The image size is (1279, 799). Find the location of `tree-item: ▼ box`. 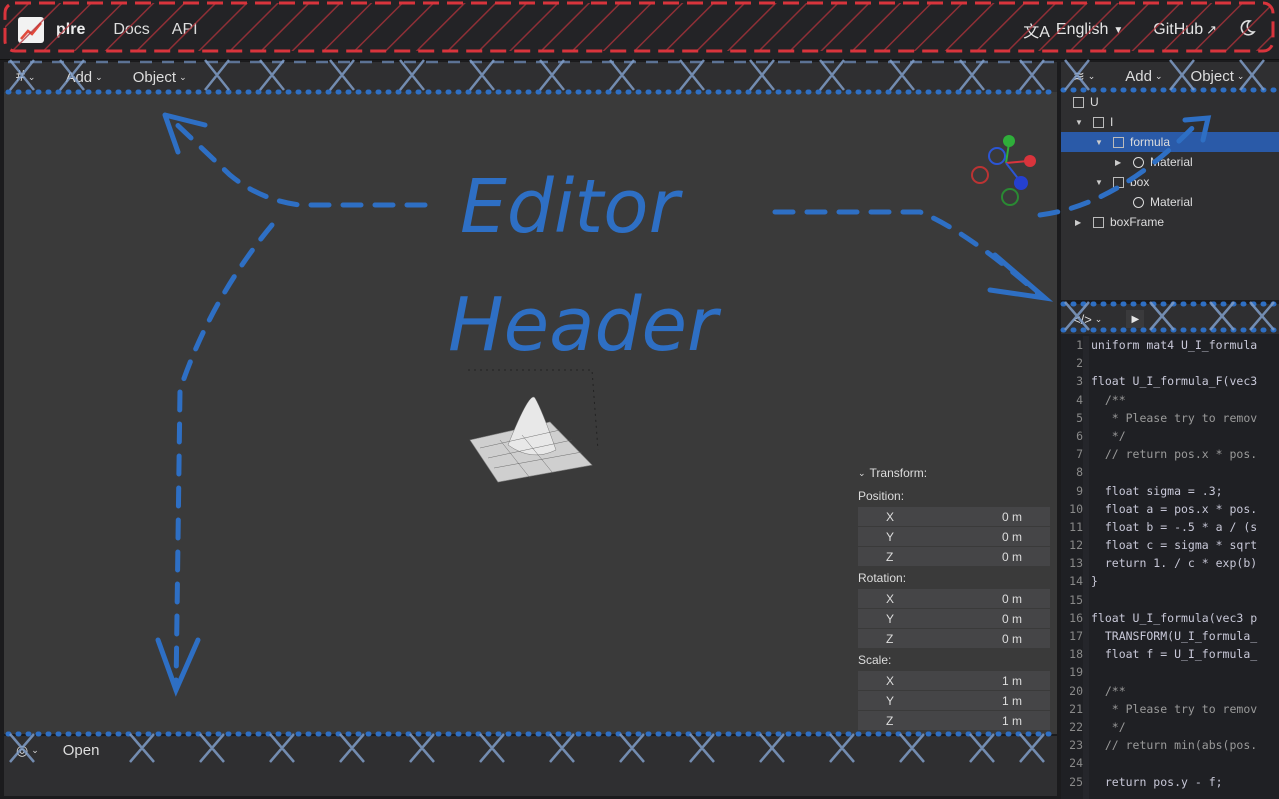

tree-item: ▼ box is located at coordinates (1170, 182).